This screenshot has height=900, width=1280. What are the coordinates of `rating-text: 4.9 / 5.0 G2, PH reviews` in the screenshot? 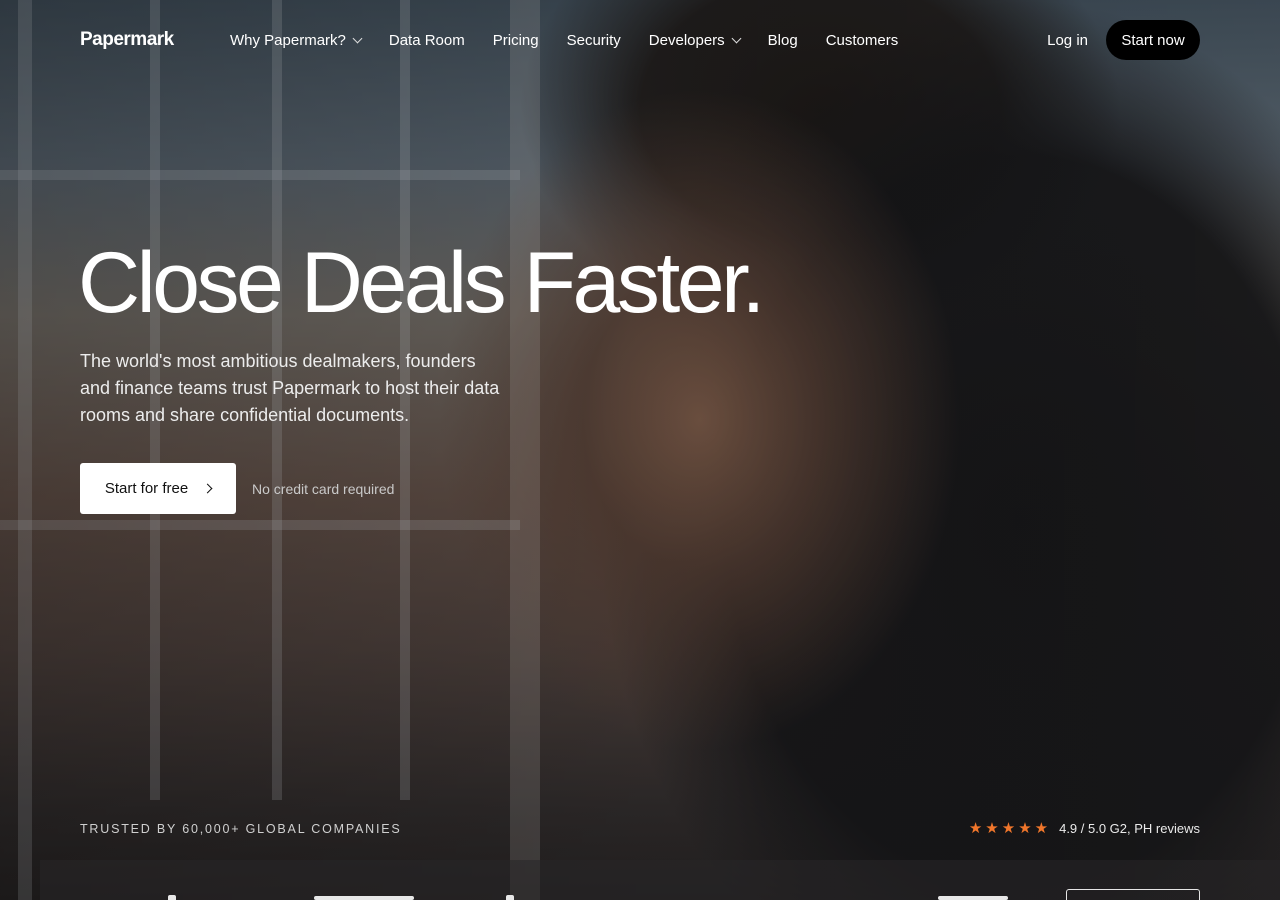 It's located at (1129, 828).